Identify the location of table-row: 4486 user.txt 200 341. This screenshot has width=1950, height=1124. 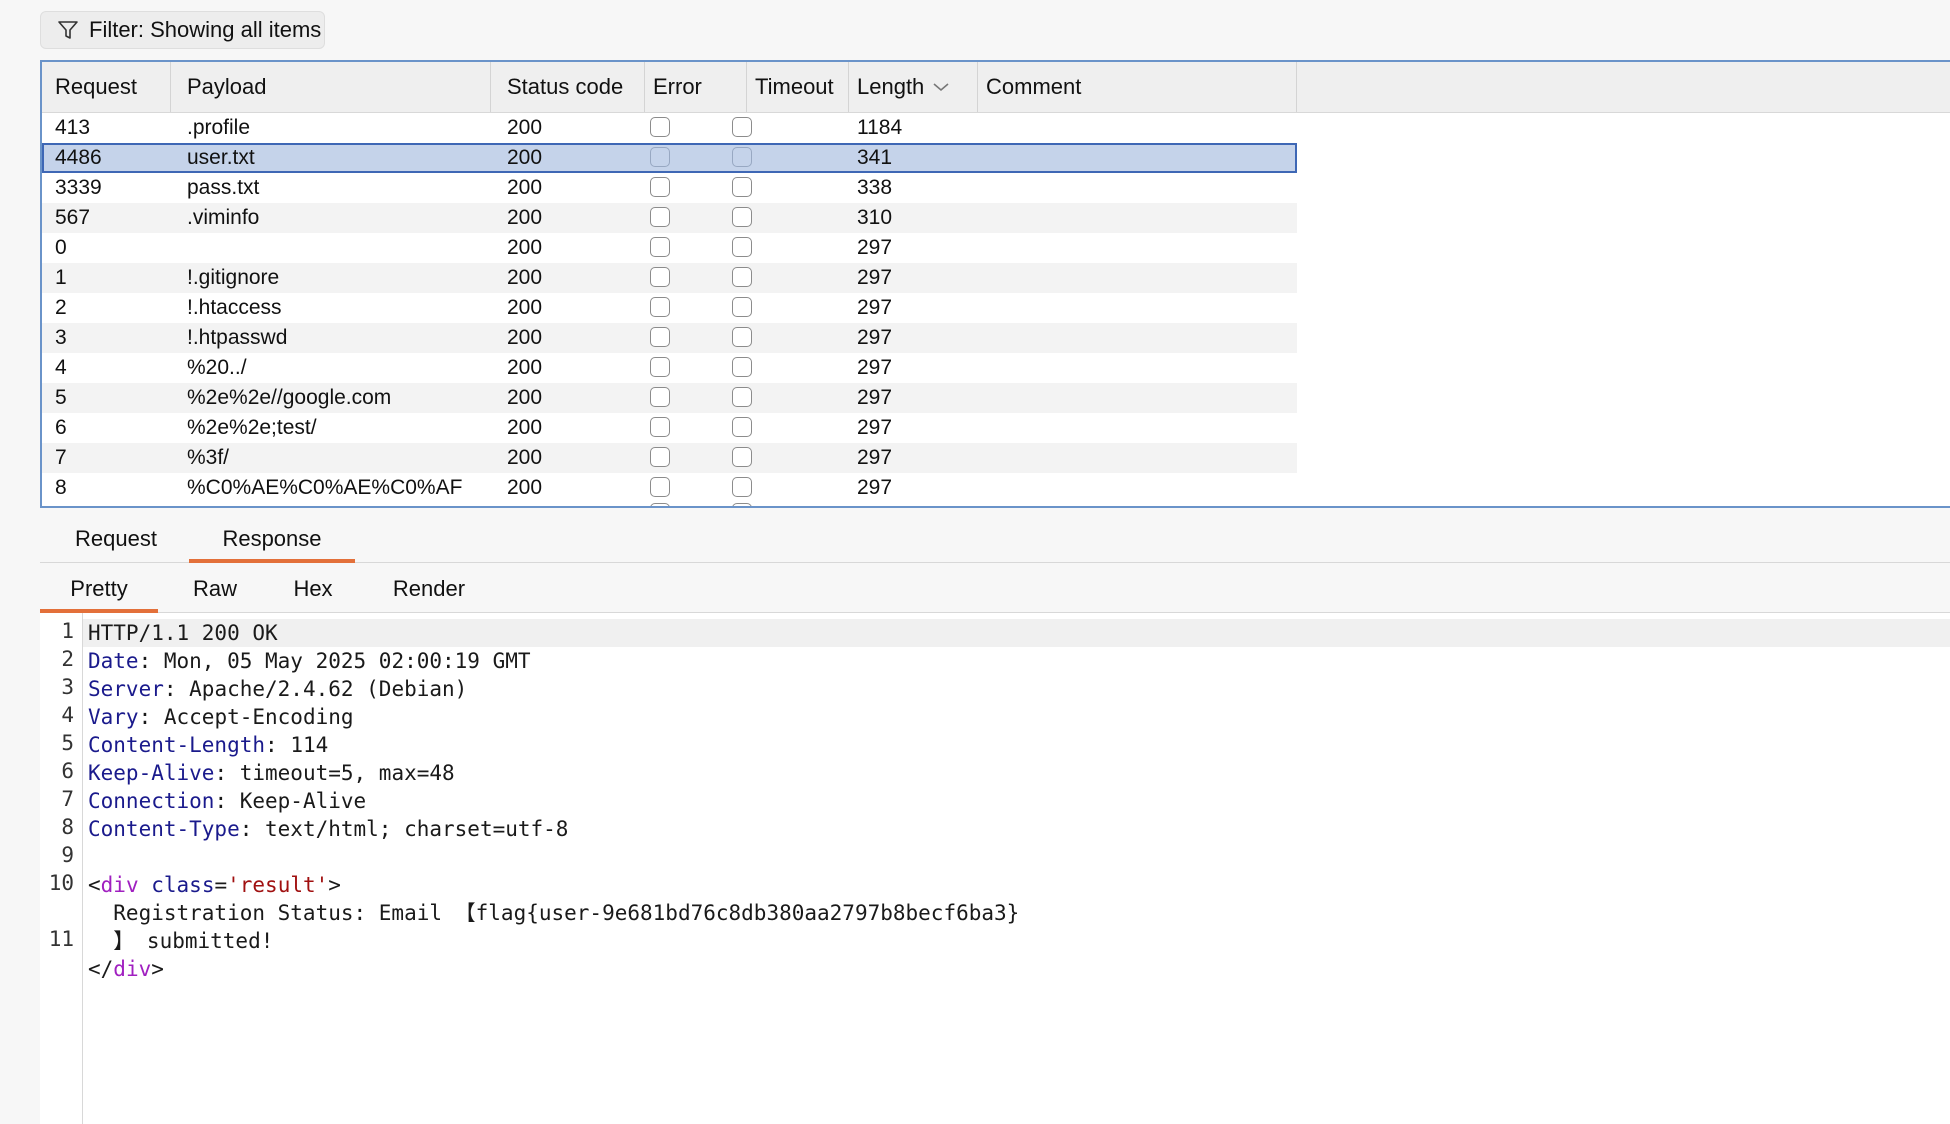
(669, 158).